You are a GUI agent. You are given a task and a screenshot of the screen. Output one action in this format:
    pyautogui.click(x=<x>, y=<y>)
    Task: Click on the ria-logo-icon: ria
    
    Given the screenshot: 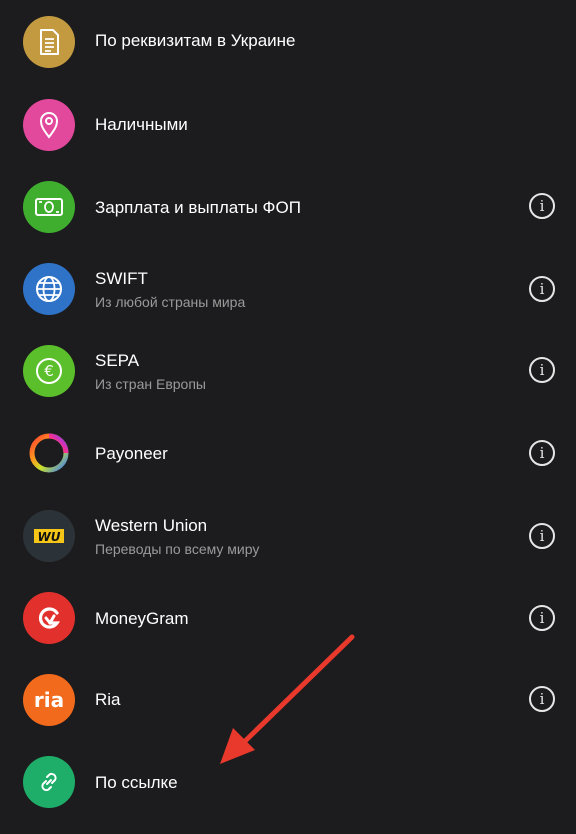 What is the action you would take?
    pyautogui.click(x=49, y=700)
    